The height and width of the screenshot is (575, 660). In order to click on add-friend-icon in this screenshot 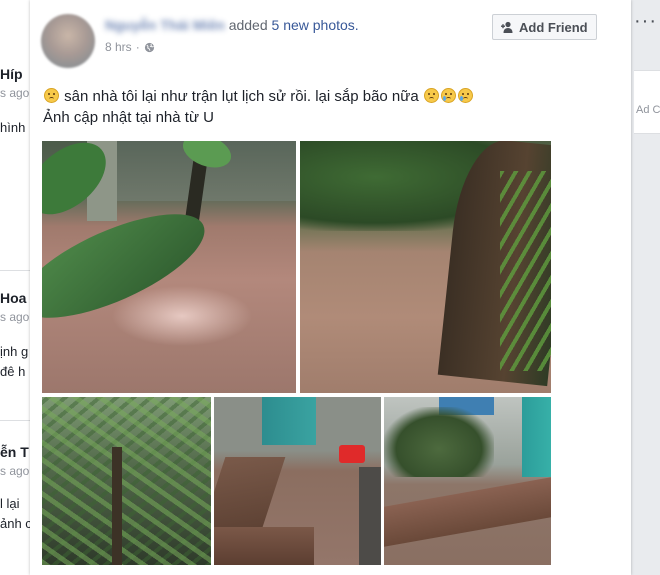, I will do `click(507, 27)`.